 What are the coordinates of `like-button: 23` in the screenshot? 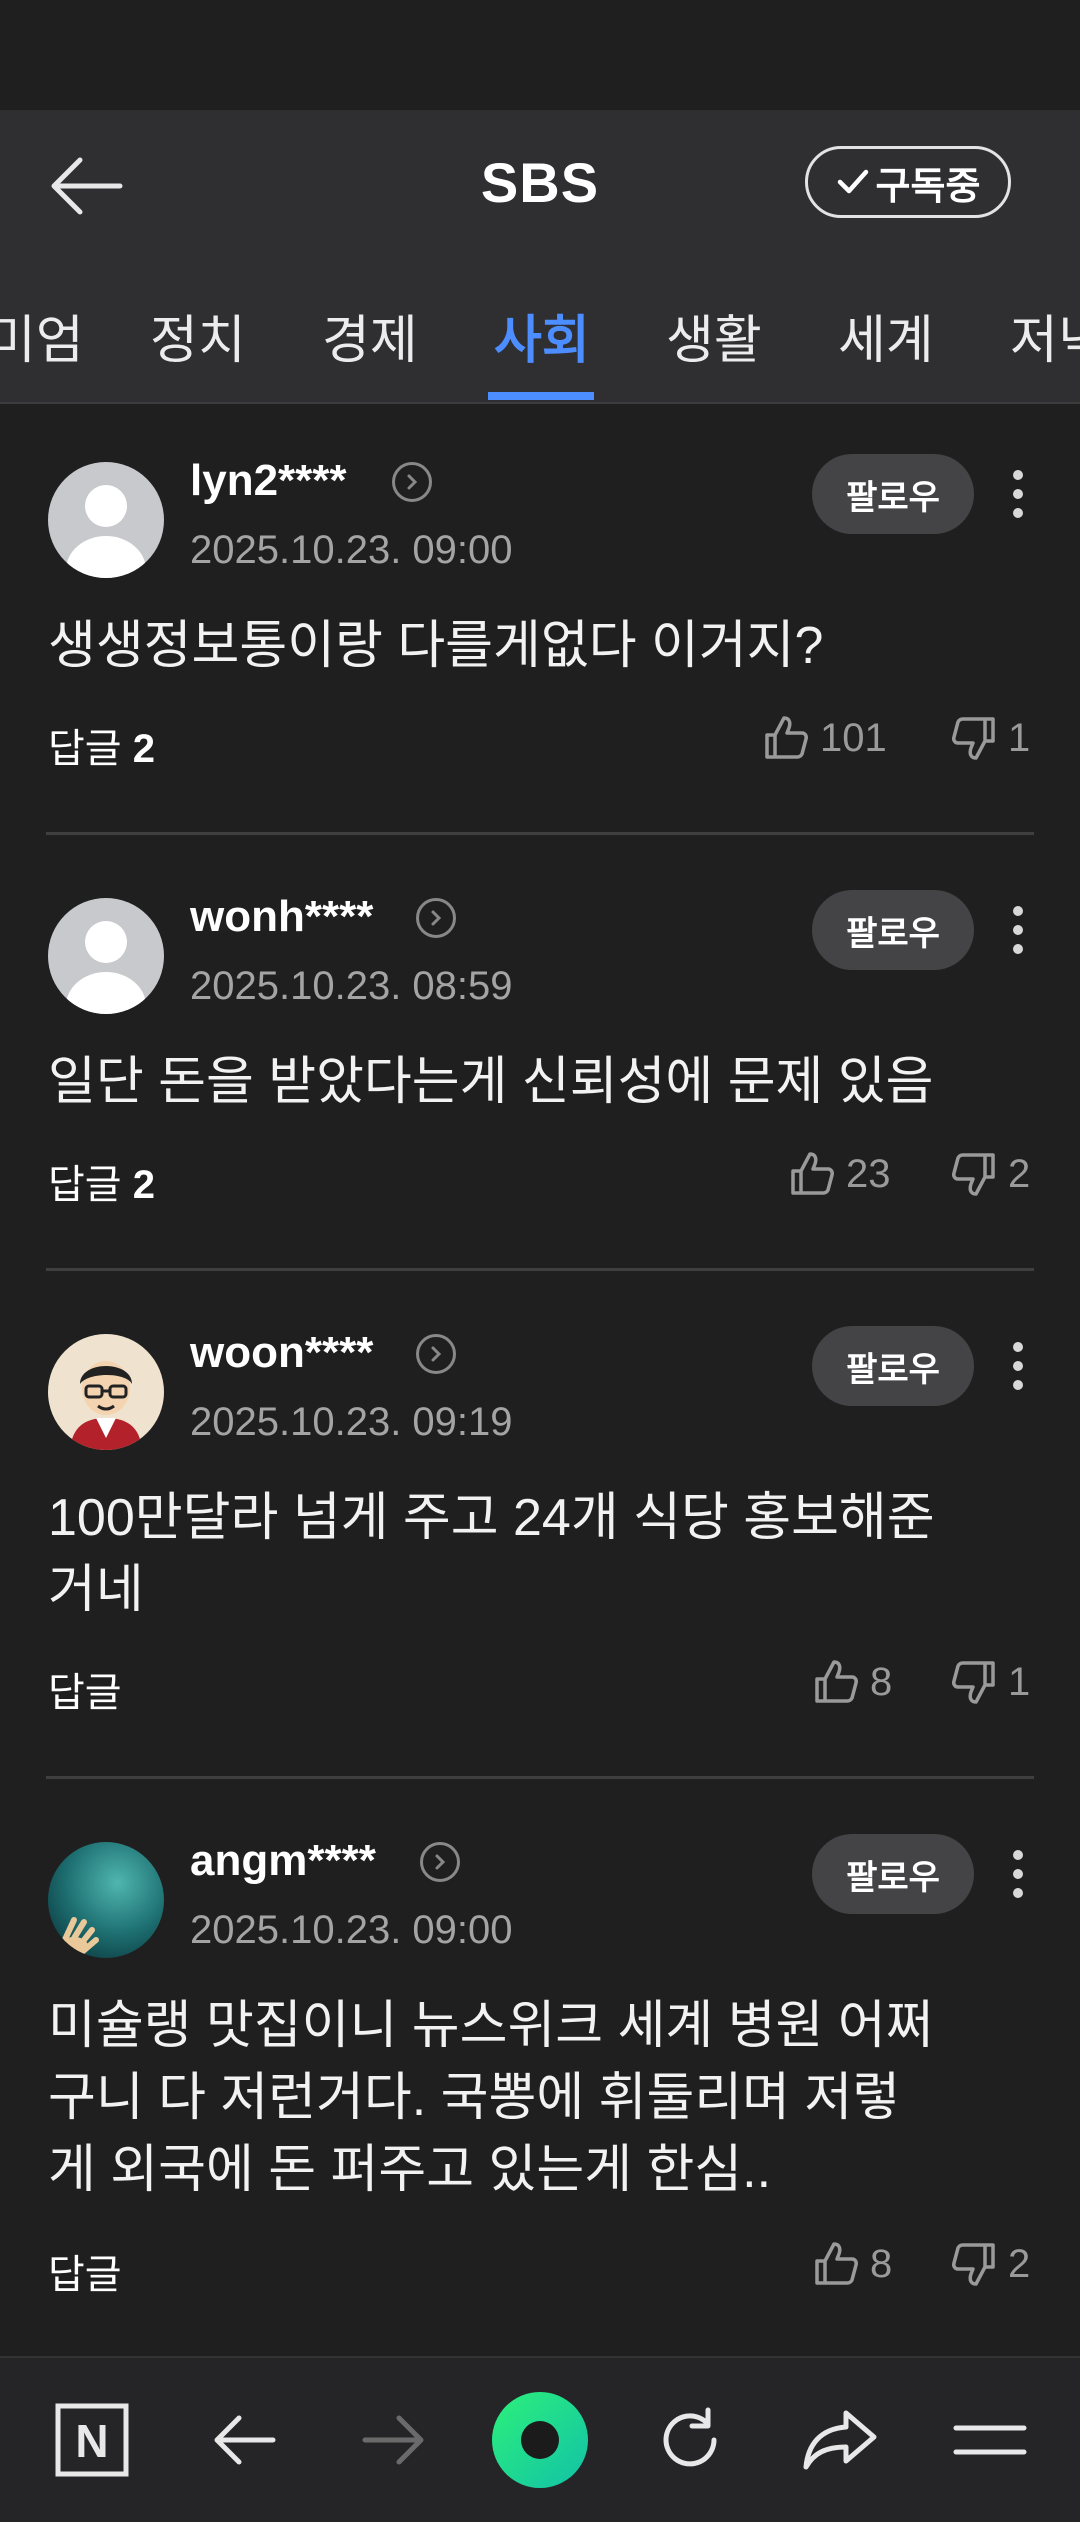 It's located at (839, 1174).